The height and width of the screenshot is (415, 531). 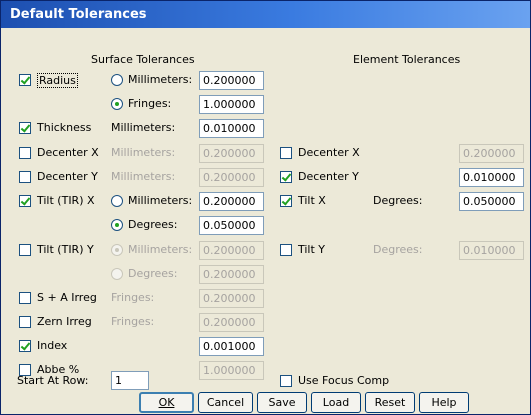 I want to click on cancel-button-label: Cancel, so click(x=225, y=402).